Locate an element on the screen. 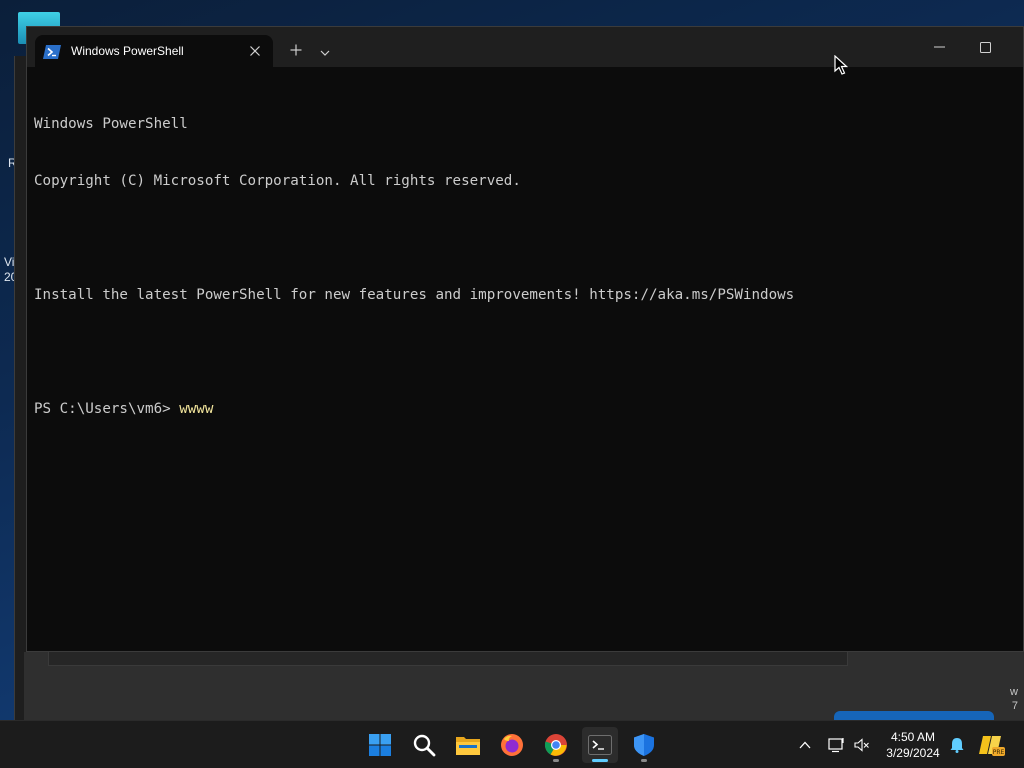 This screenshot has width=1024, height=768. chevron-down-icon is located at coordinates (325, 53).